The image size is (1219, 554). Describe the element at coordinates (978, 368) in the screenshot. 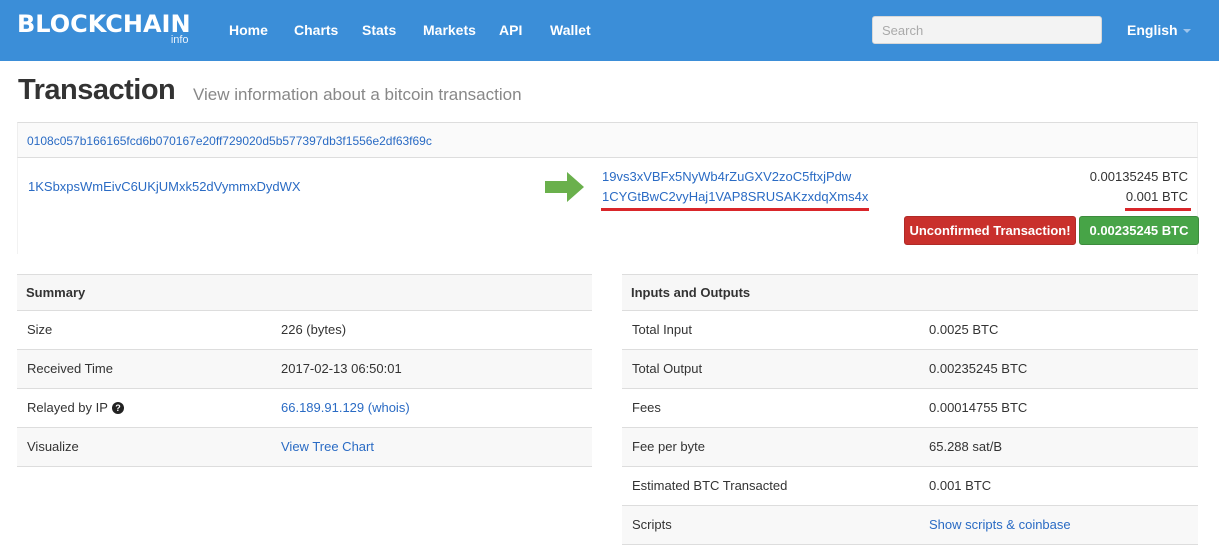

I see `row-value: 0.00235245 BTC` at that location.